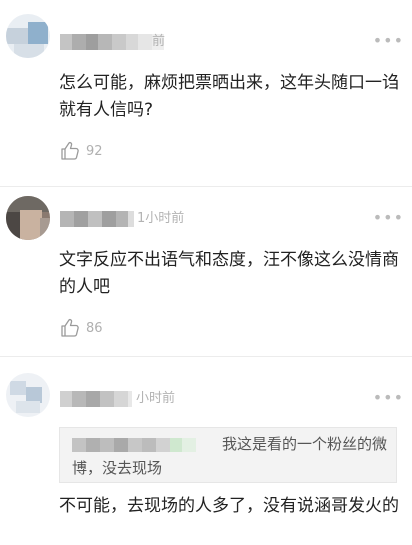  What do you see at coordinates (229, 96) in the screenshot?
I see `comment-text: 怎么可能，麻烦把票晒出来，这年头随口一诌就有人信吗?` at bounding box center [229, 96].